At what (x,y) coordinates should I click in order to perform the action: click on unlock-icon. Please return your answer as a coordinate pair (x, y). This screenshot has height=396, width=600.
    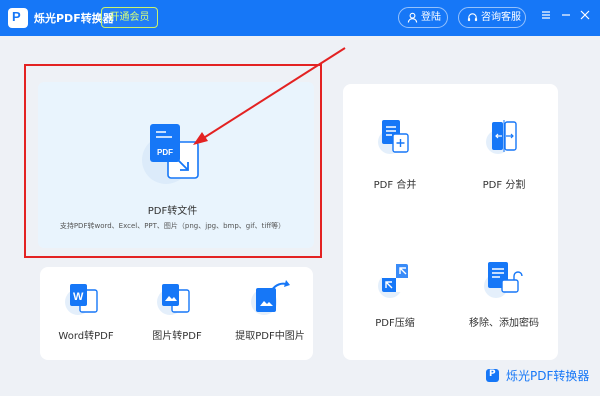
    Looking at the image, I should click on (503, 280).